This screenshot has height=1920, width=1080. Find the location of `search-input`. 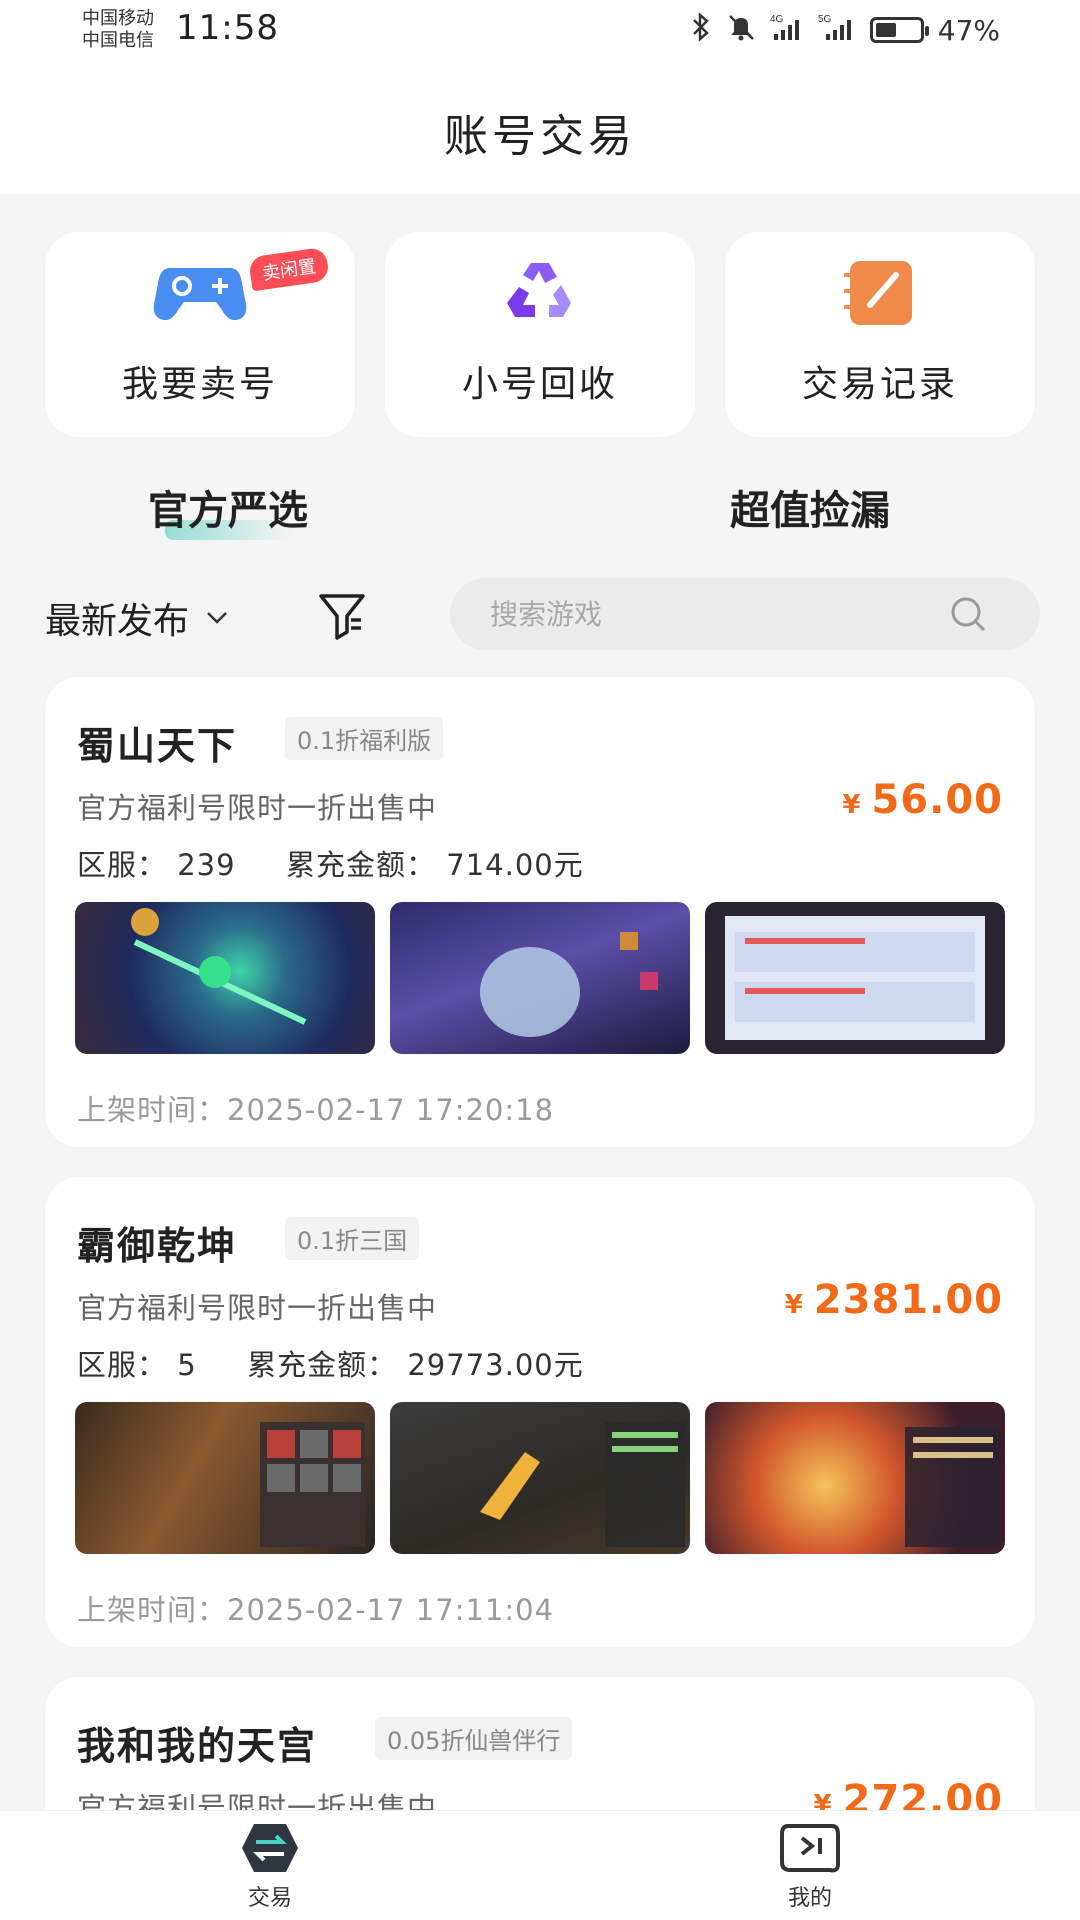

search-input is located at coordinates (710, 614).